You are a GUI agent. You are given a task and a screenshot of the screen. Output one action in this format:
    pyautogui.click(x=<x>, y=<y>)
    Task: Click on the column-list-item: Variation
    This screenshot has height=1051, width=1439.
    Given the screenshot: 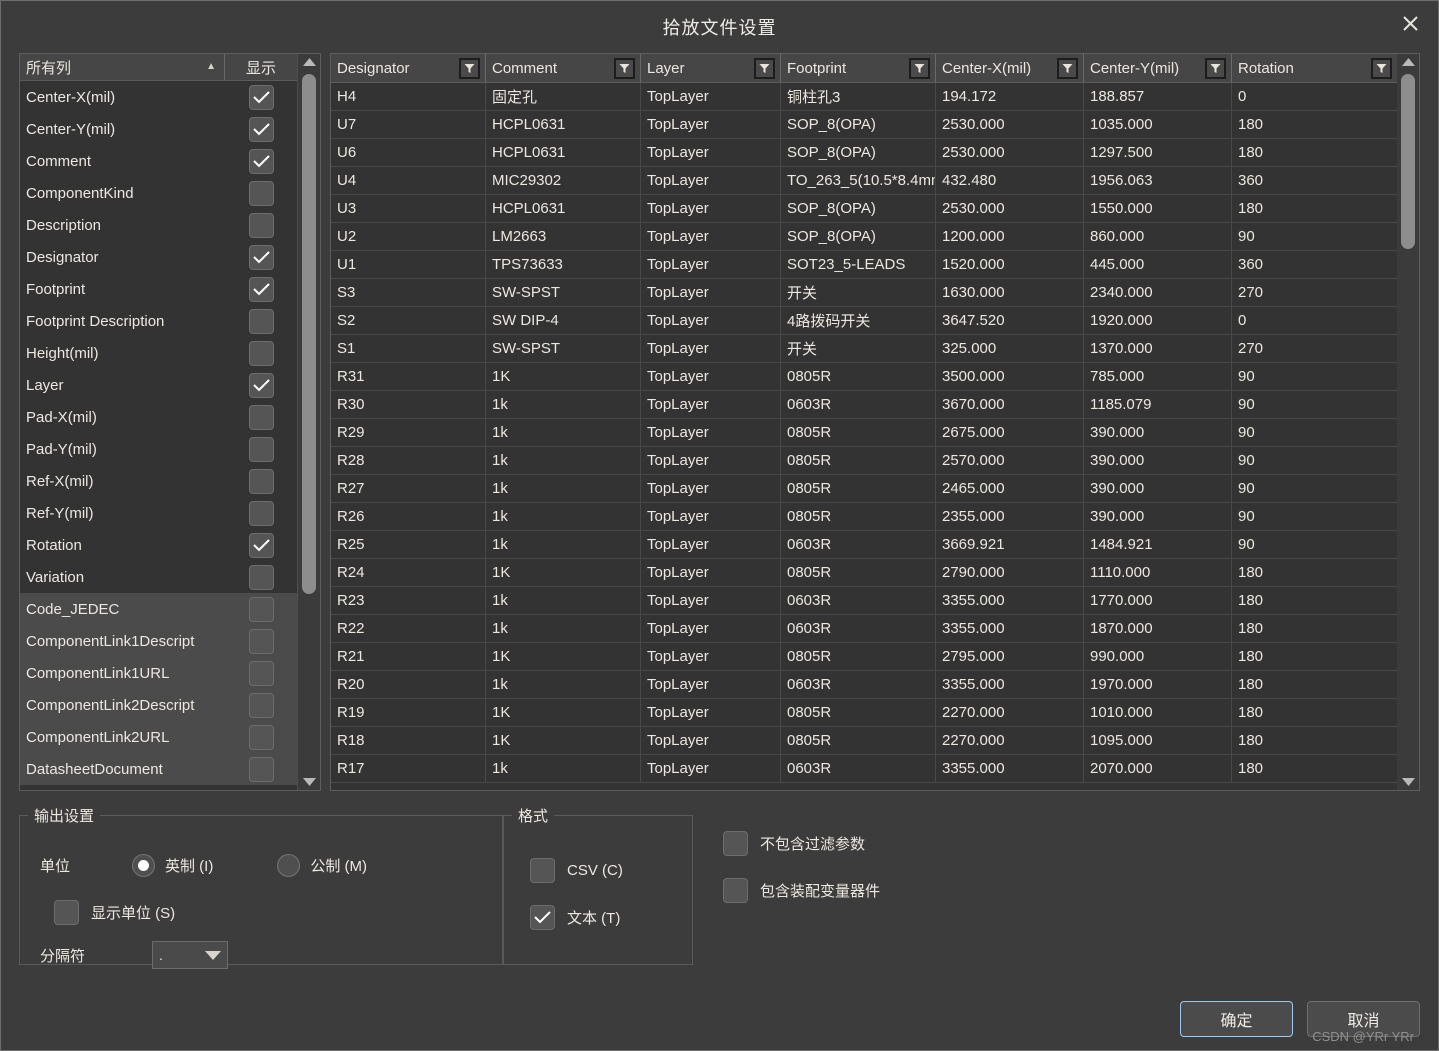 What is the action you would take?
    pyautogui.click(x=158, y=577)
    